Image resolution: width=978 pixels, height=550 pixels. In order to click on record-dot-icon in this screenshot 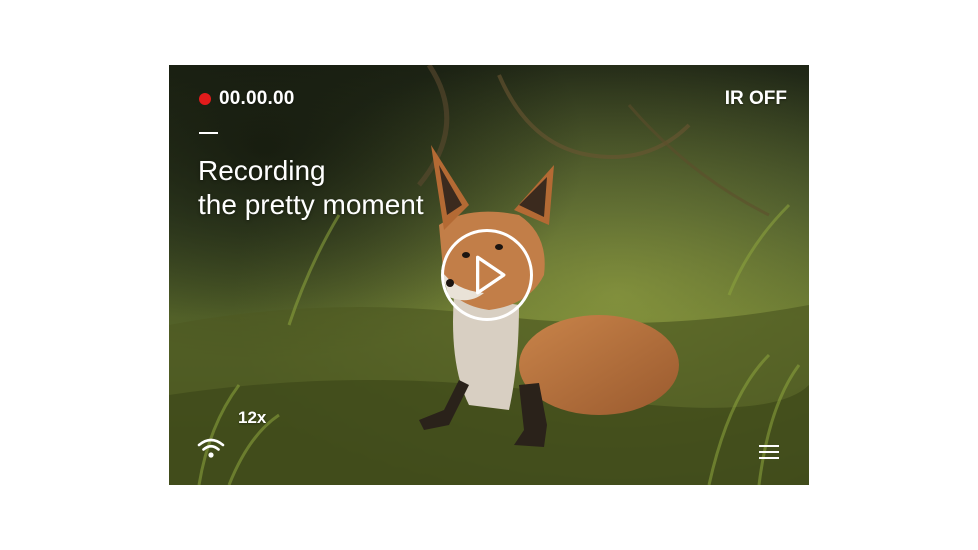, I will do `click(205, 99)`.